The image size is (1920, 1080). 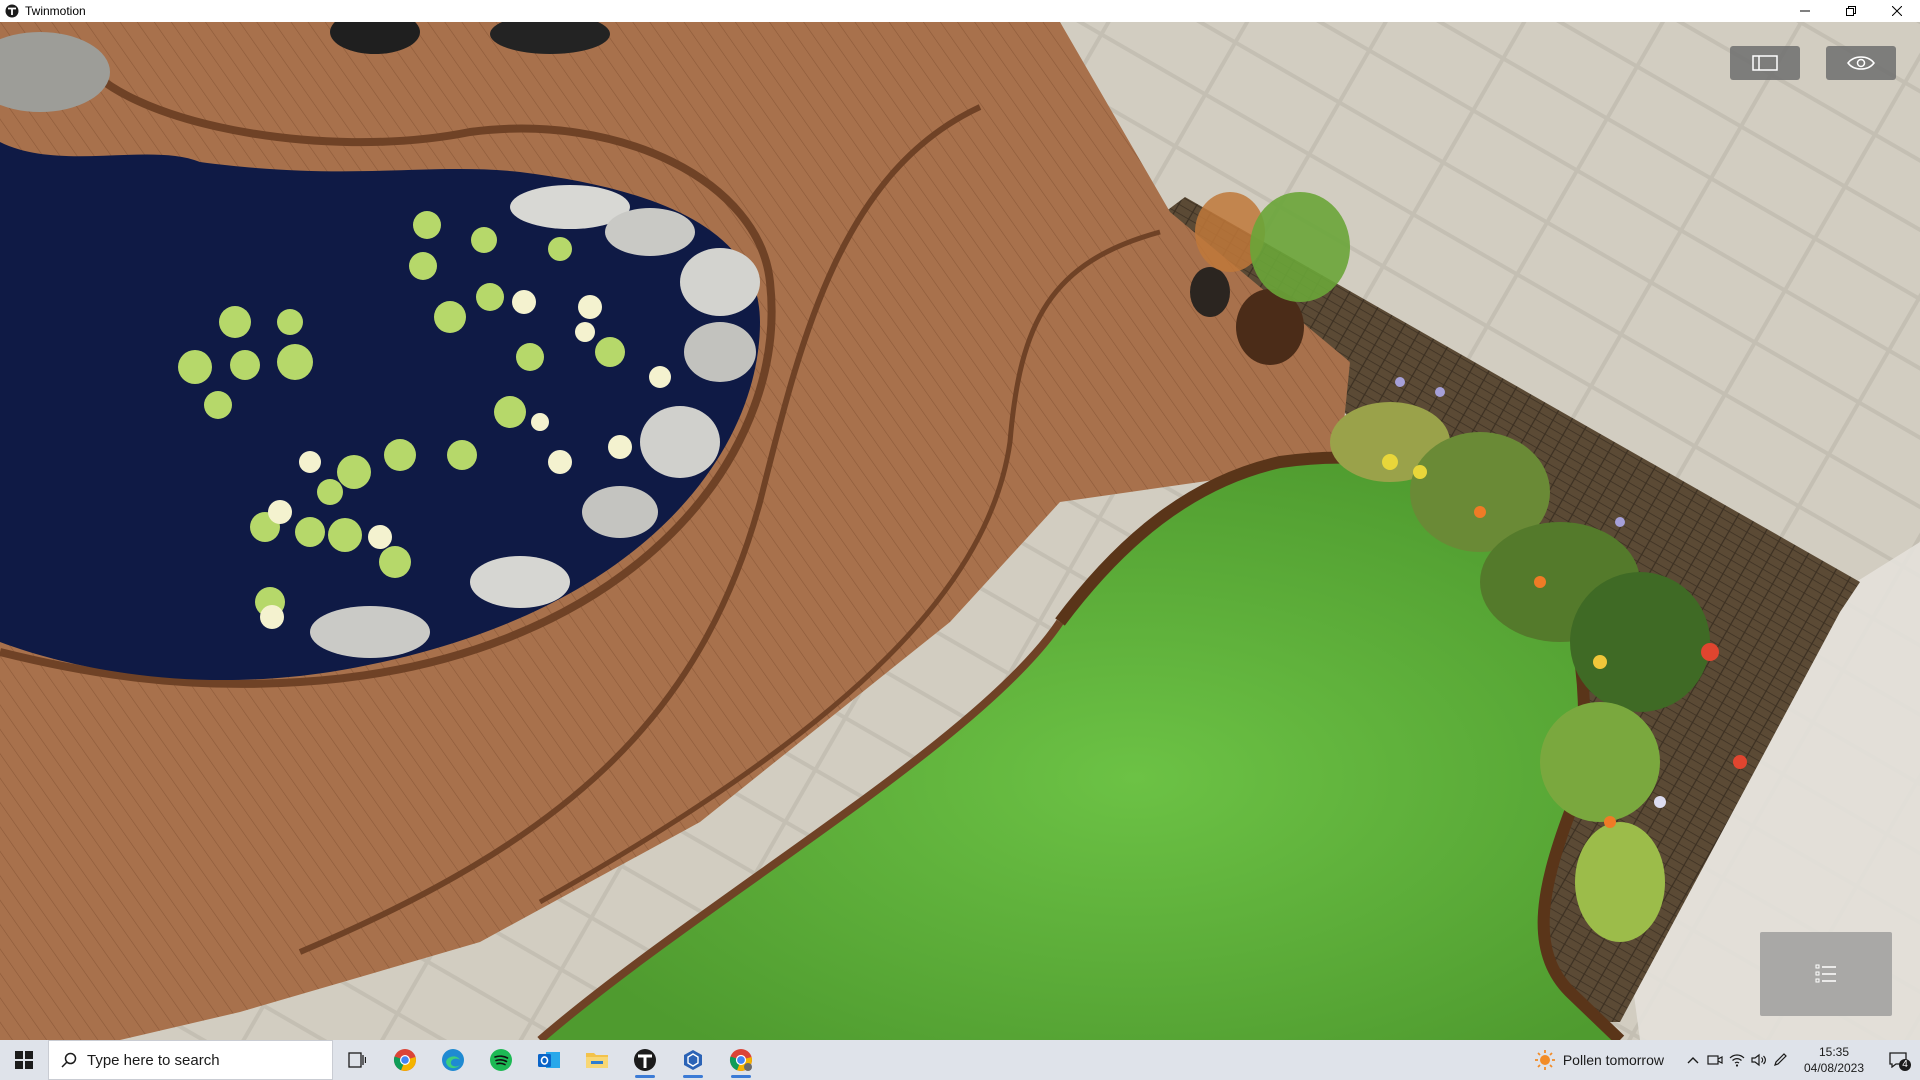 What do you see at coordinates (1898, 1060) in the screenshot?
I see `notification-center-button: 4` at bounding box center [1898, 1060].